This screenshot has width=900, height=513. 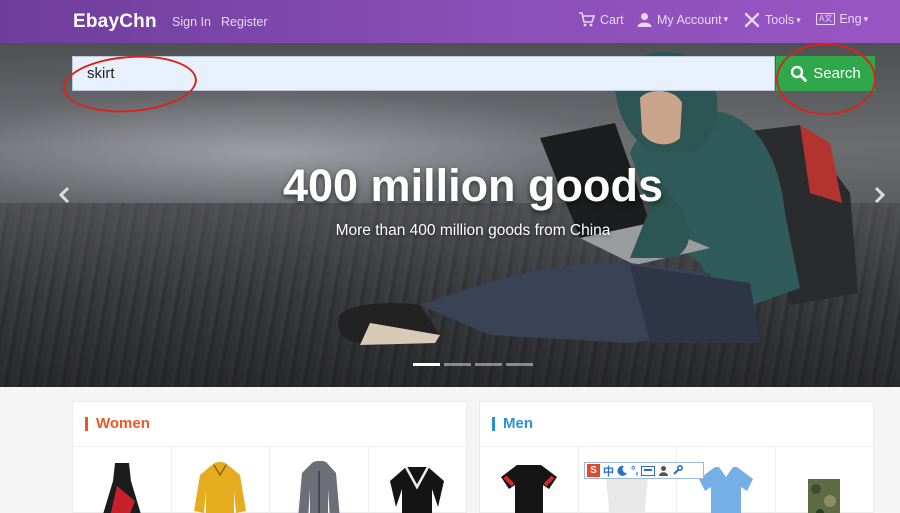 I want to click on carousel-next-arrow, so click(x=880, y=197).